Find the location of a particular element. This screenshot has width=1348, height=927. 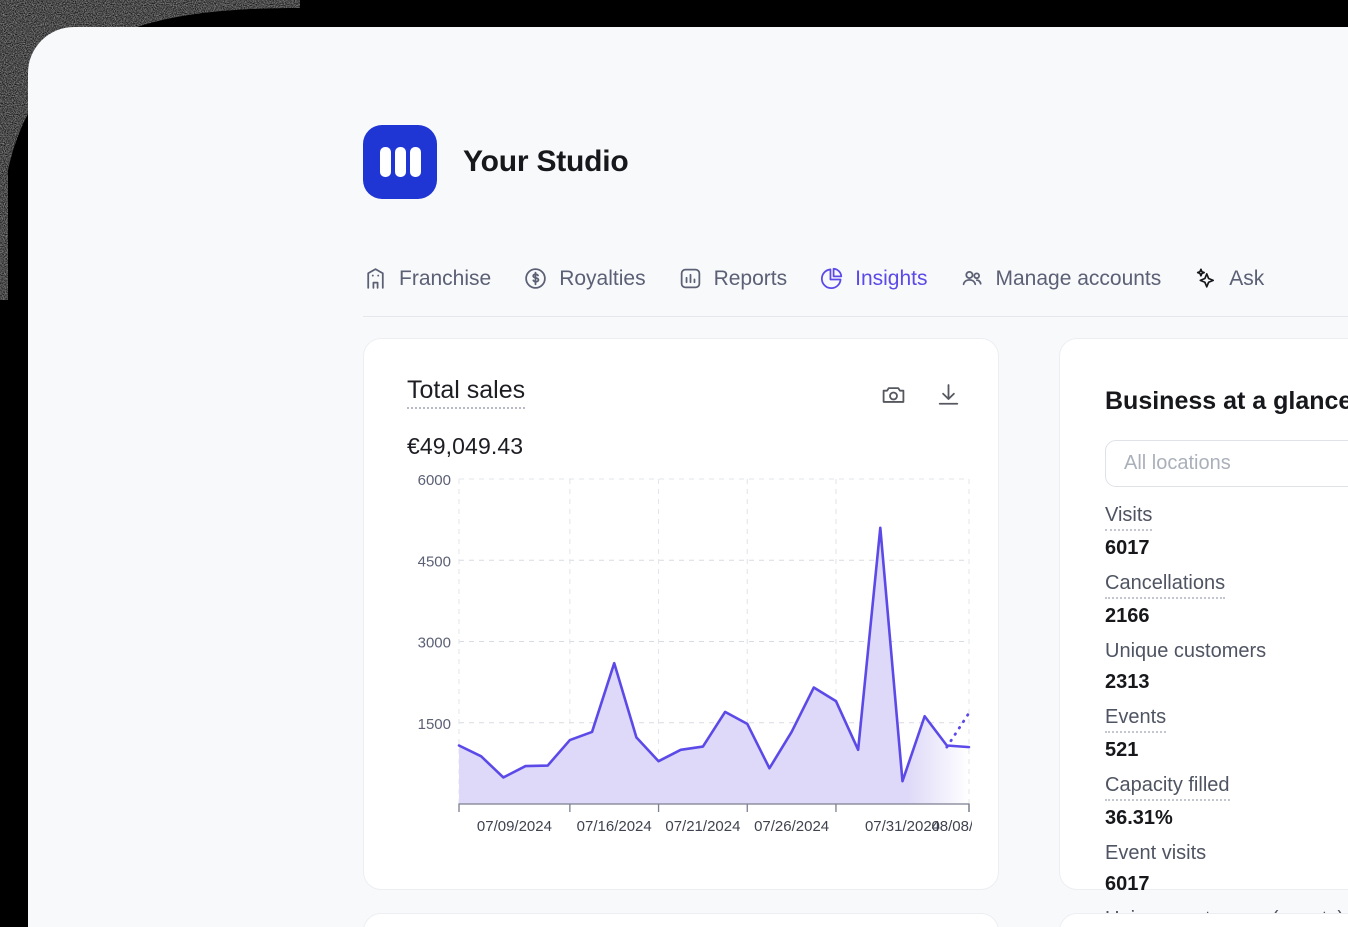

svg-text: 1500 is located at coordinates (434, 724).